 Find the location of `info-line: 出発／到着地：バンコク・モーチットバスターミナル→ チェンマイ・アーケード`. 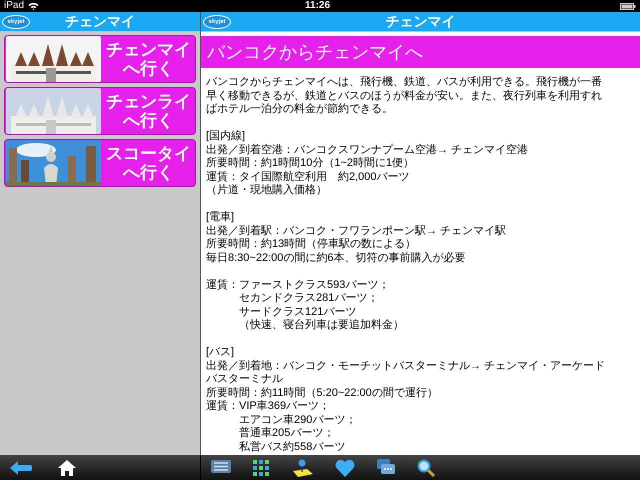

info-line: 出発／到着地：バンコク・モーチットバスターミナル→ チェンマイ・アーケード is located at coordinates (406, 366).